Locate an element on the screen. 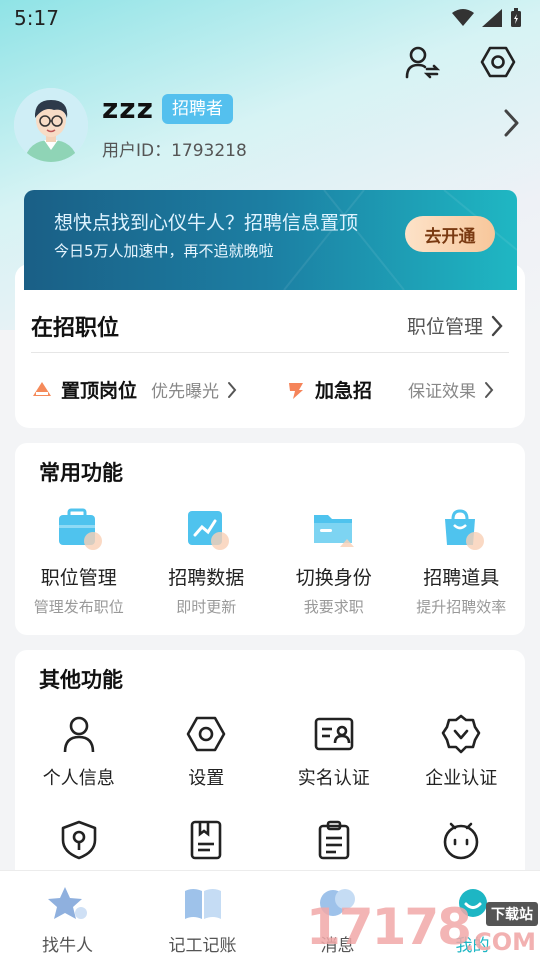  tab-label: 找牛人 is located at coordinates (67, 946).